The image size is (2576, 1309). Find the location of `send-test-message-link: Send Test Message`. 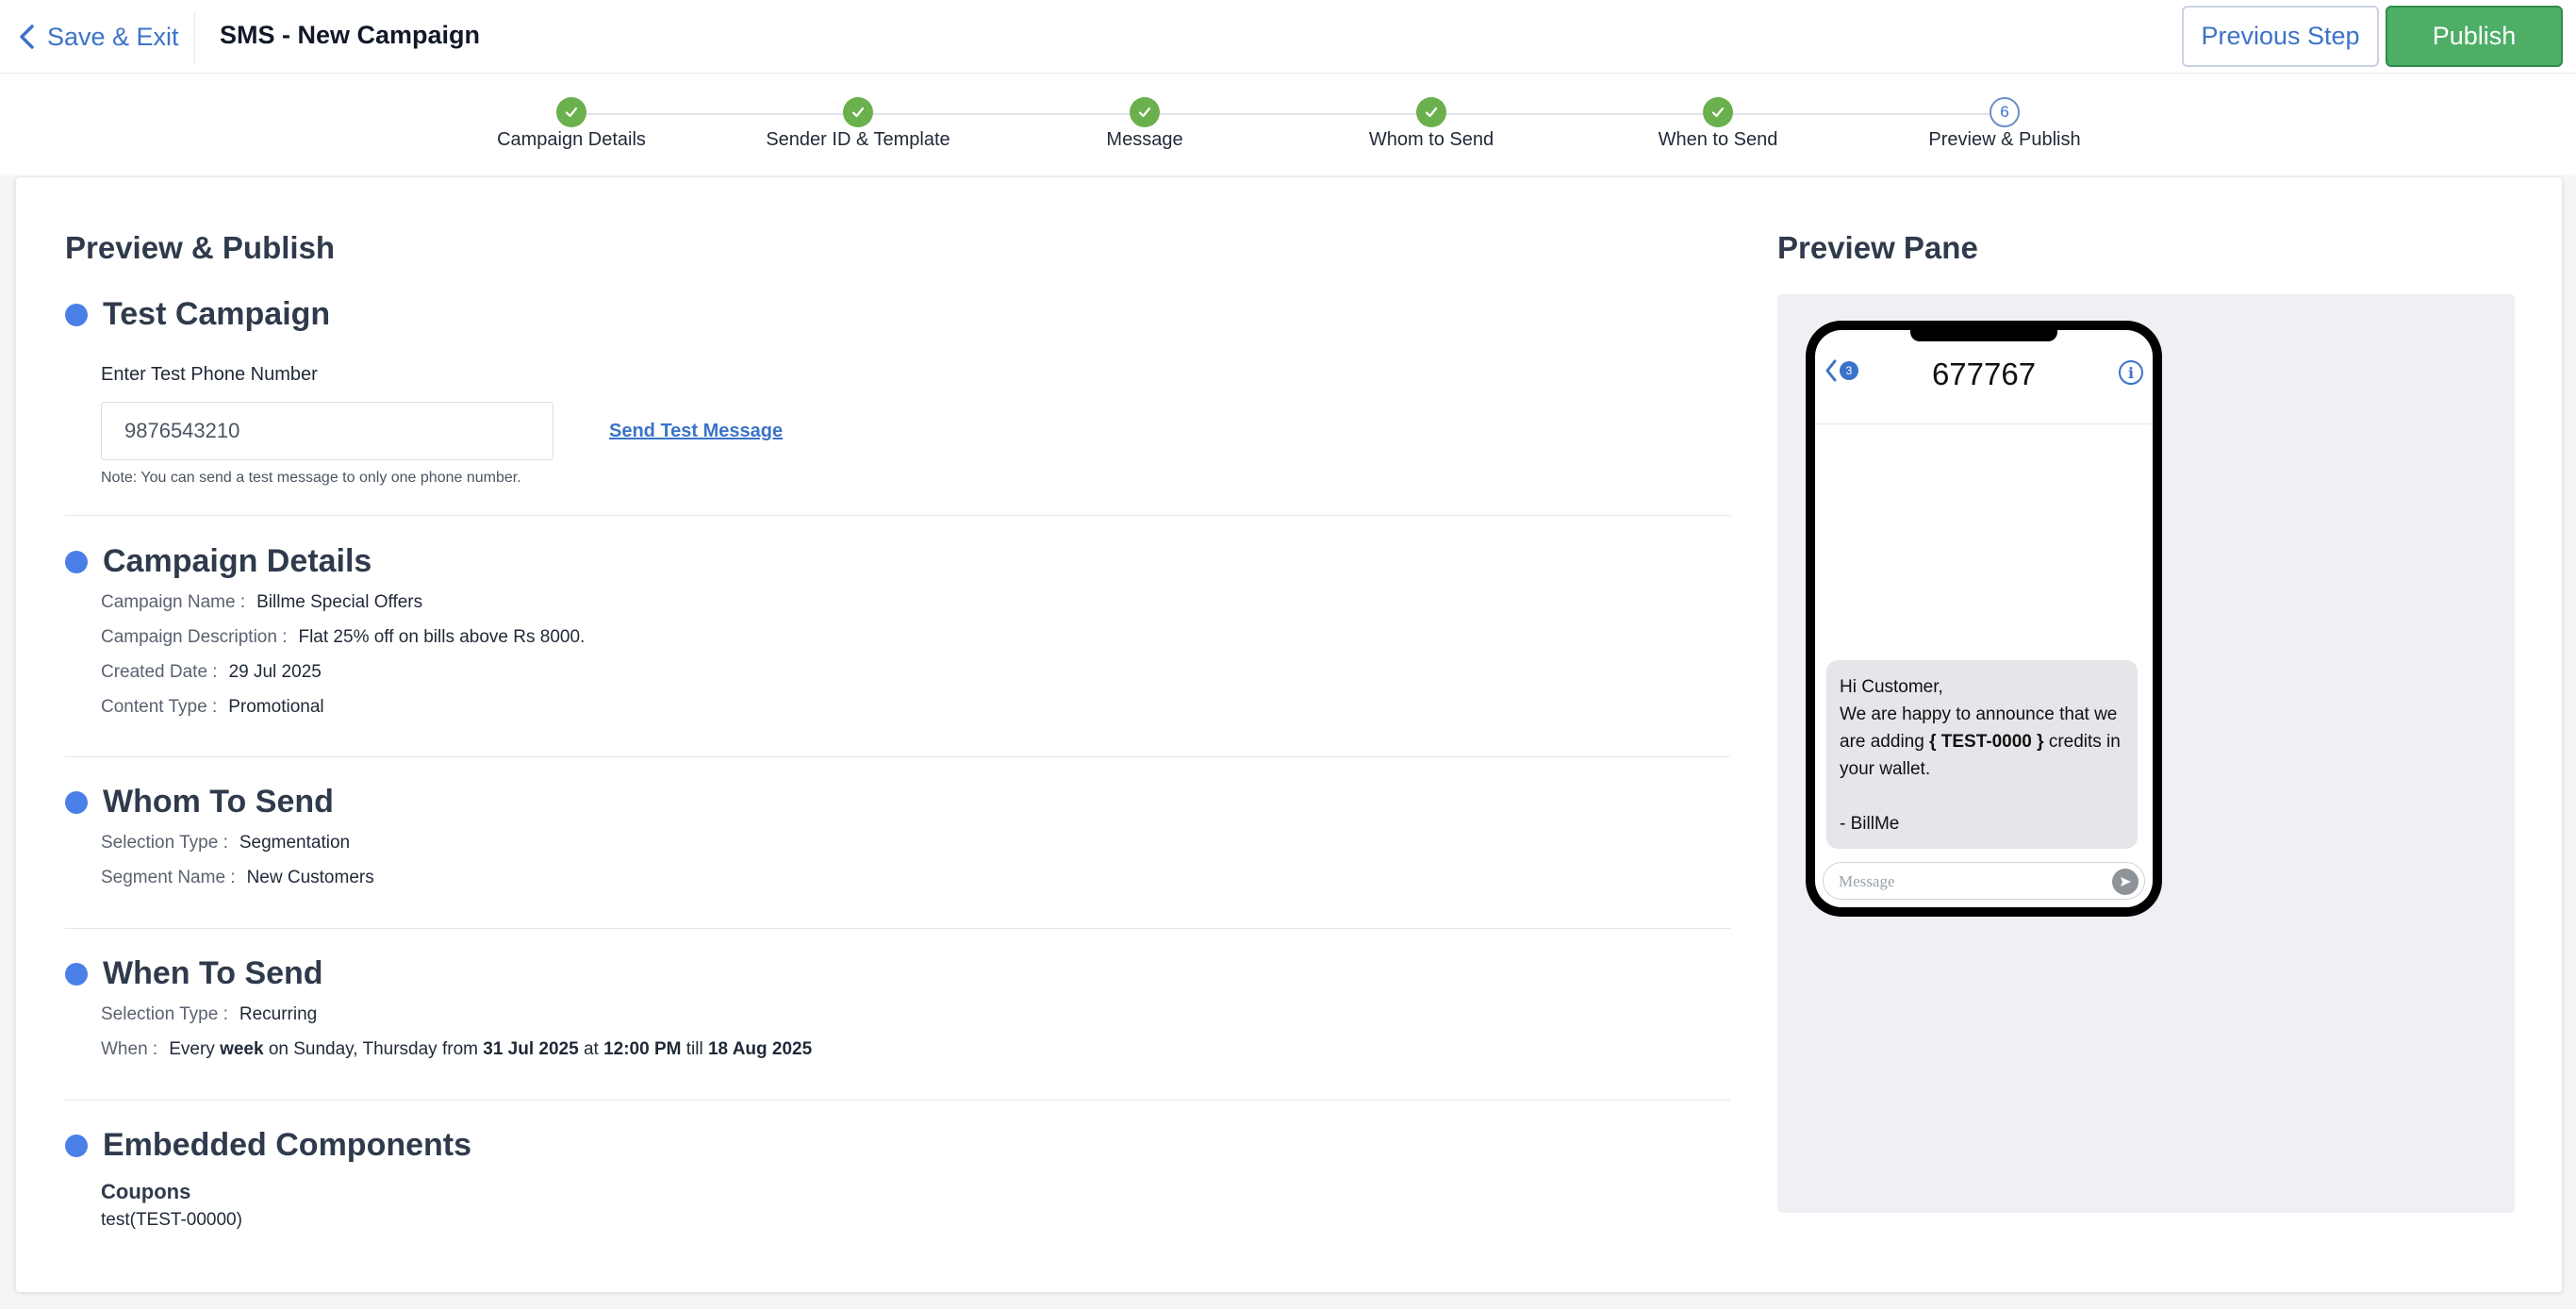

send-test-message-link: Send Test Message is located at coordinates (696, 431).